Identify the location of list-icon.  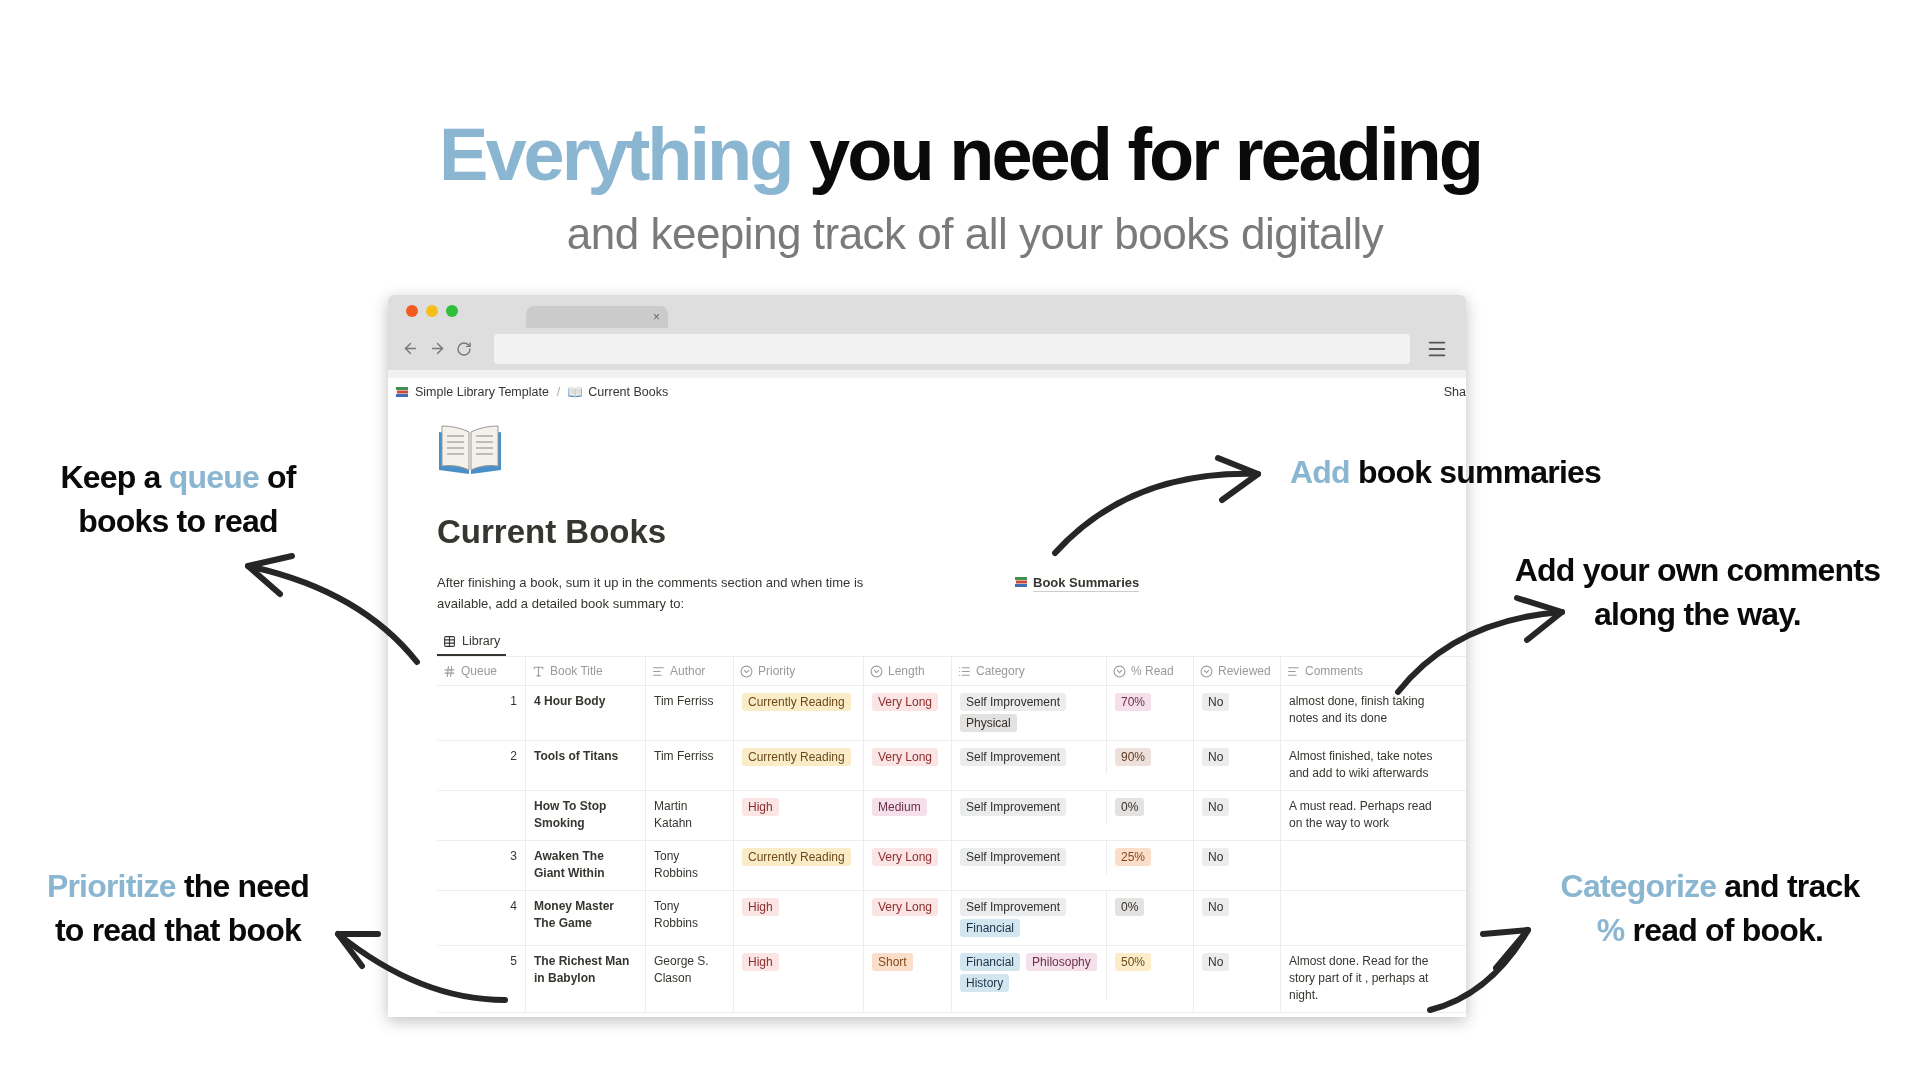
(964, 671).